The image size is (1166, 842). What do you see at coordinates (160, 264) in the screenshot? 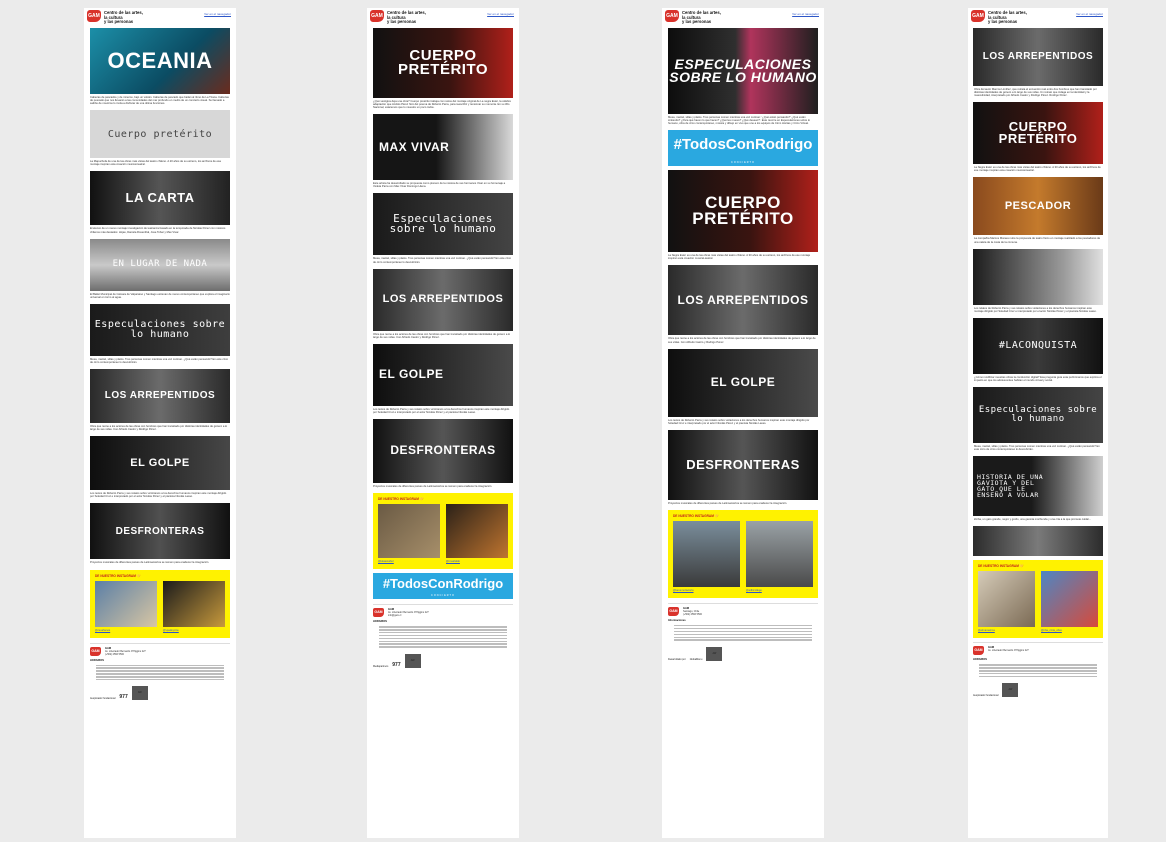
I see `event-banner-en-lugar-de-nada: EN LUGAR DE NADA` at bounding box center [160, 264].